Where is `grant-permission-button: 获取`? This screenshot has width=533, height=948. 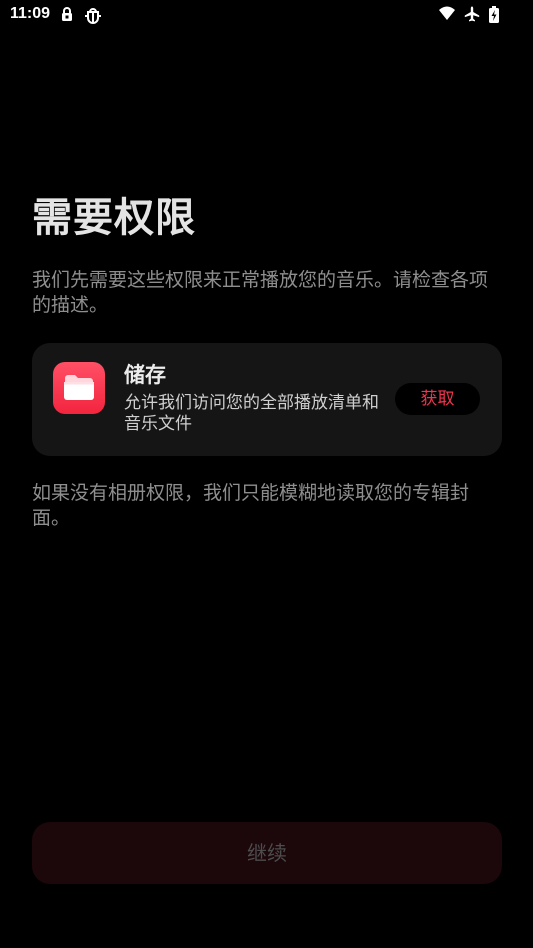
grant-permission-button: 获取 is located at coordinates (437, 399).